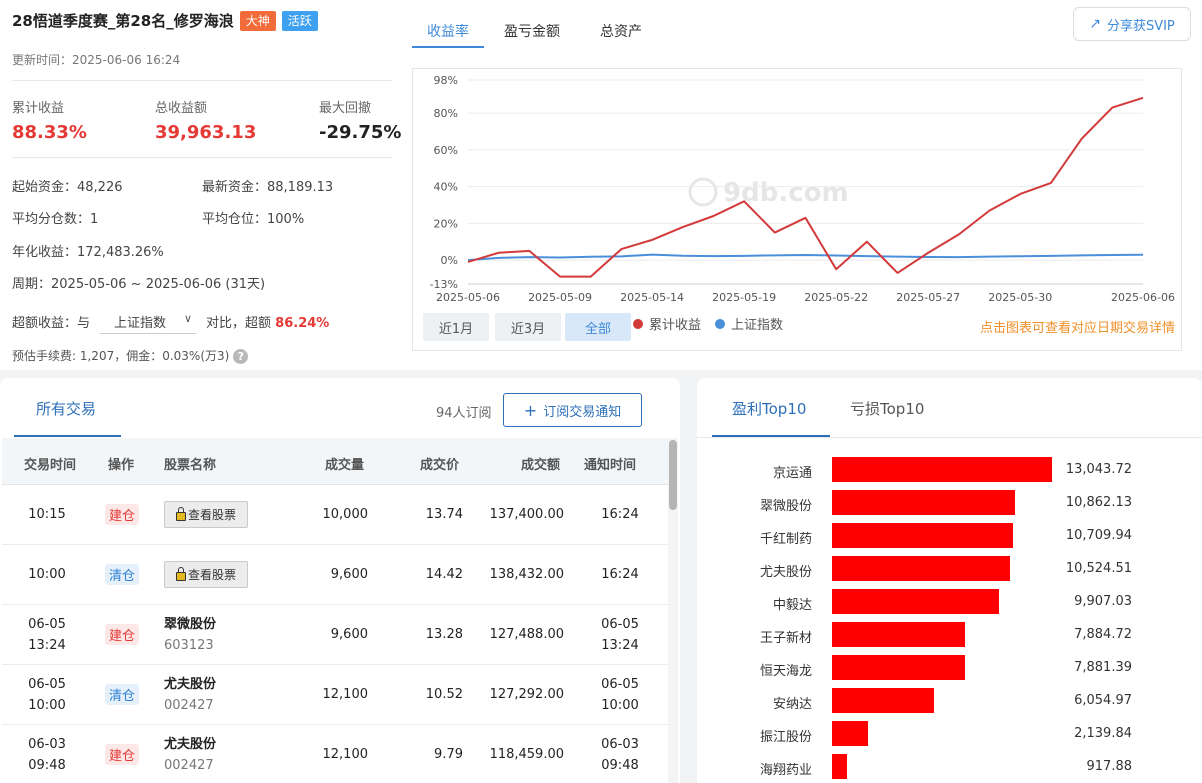  Describe the element at coordinates (38, 108) in the screenshot. I see `cum-return-label: 累计收益` at that location.